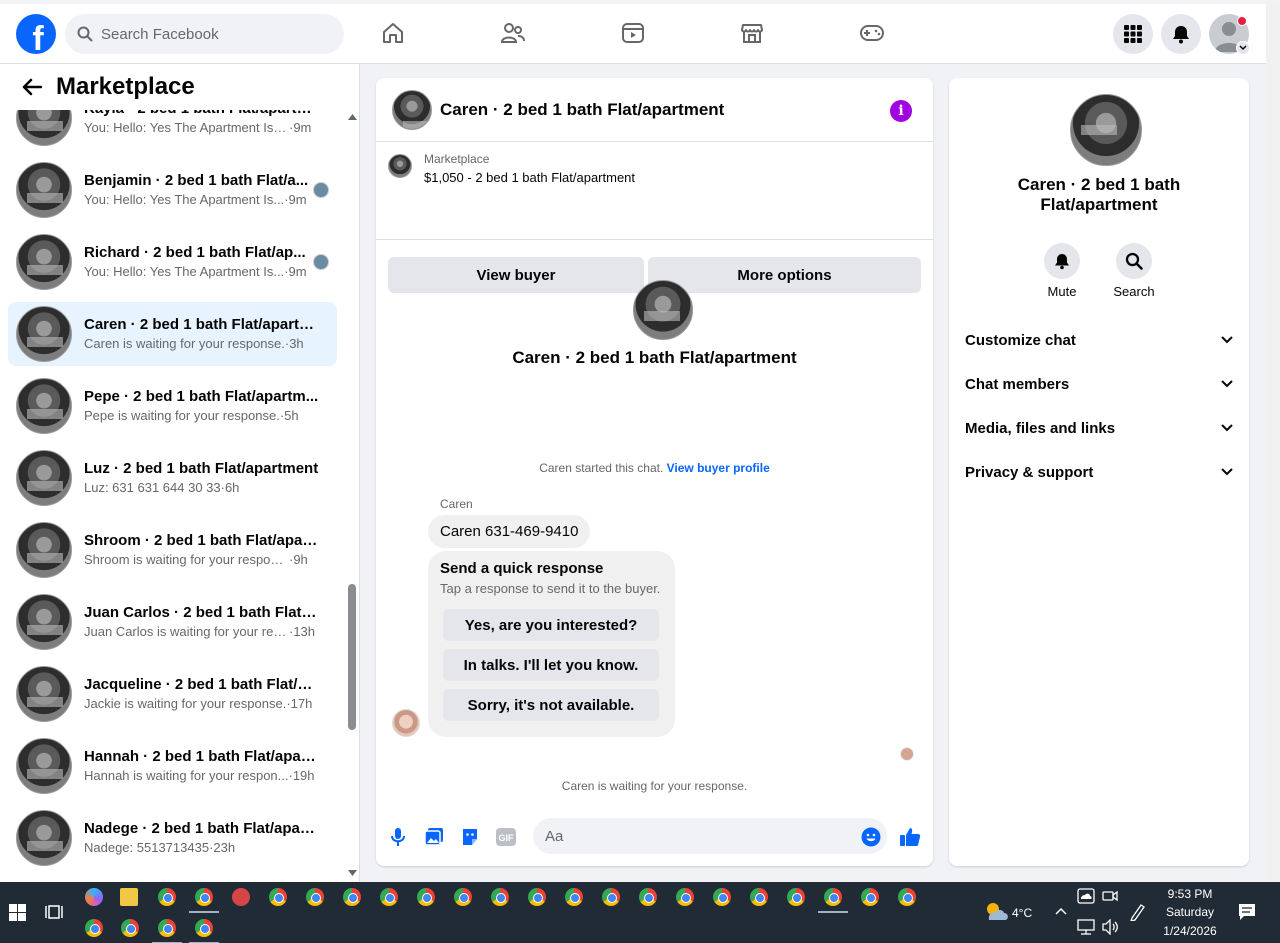  What do you see at coordinates (509, 531) in the screenshot?
I see `message-bubble: Caren 631-469-9410` at bounding box center [509, 531].